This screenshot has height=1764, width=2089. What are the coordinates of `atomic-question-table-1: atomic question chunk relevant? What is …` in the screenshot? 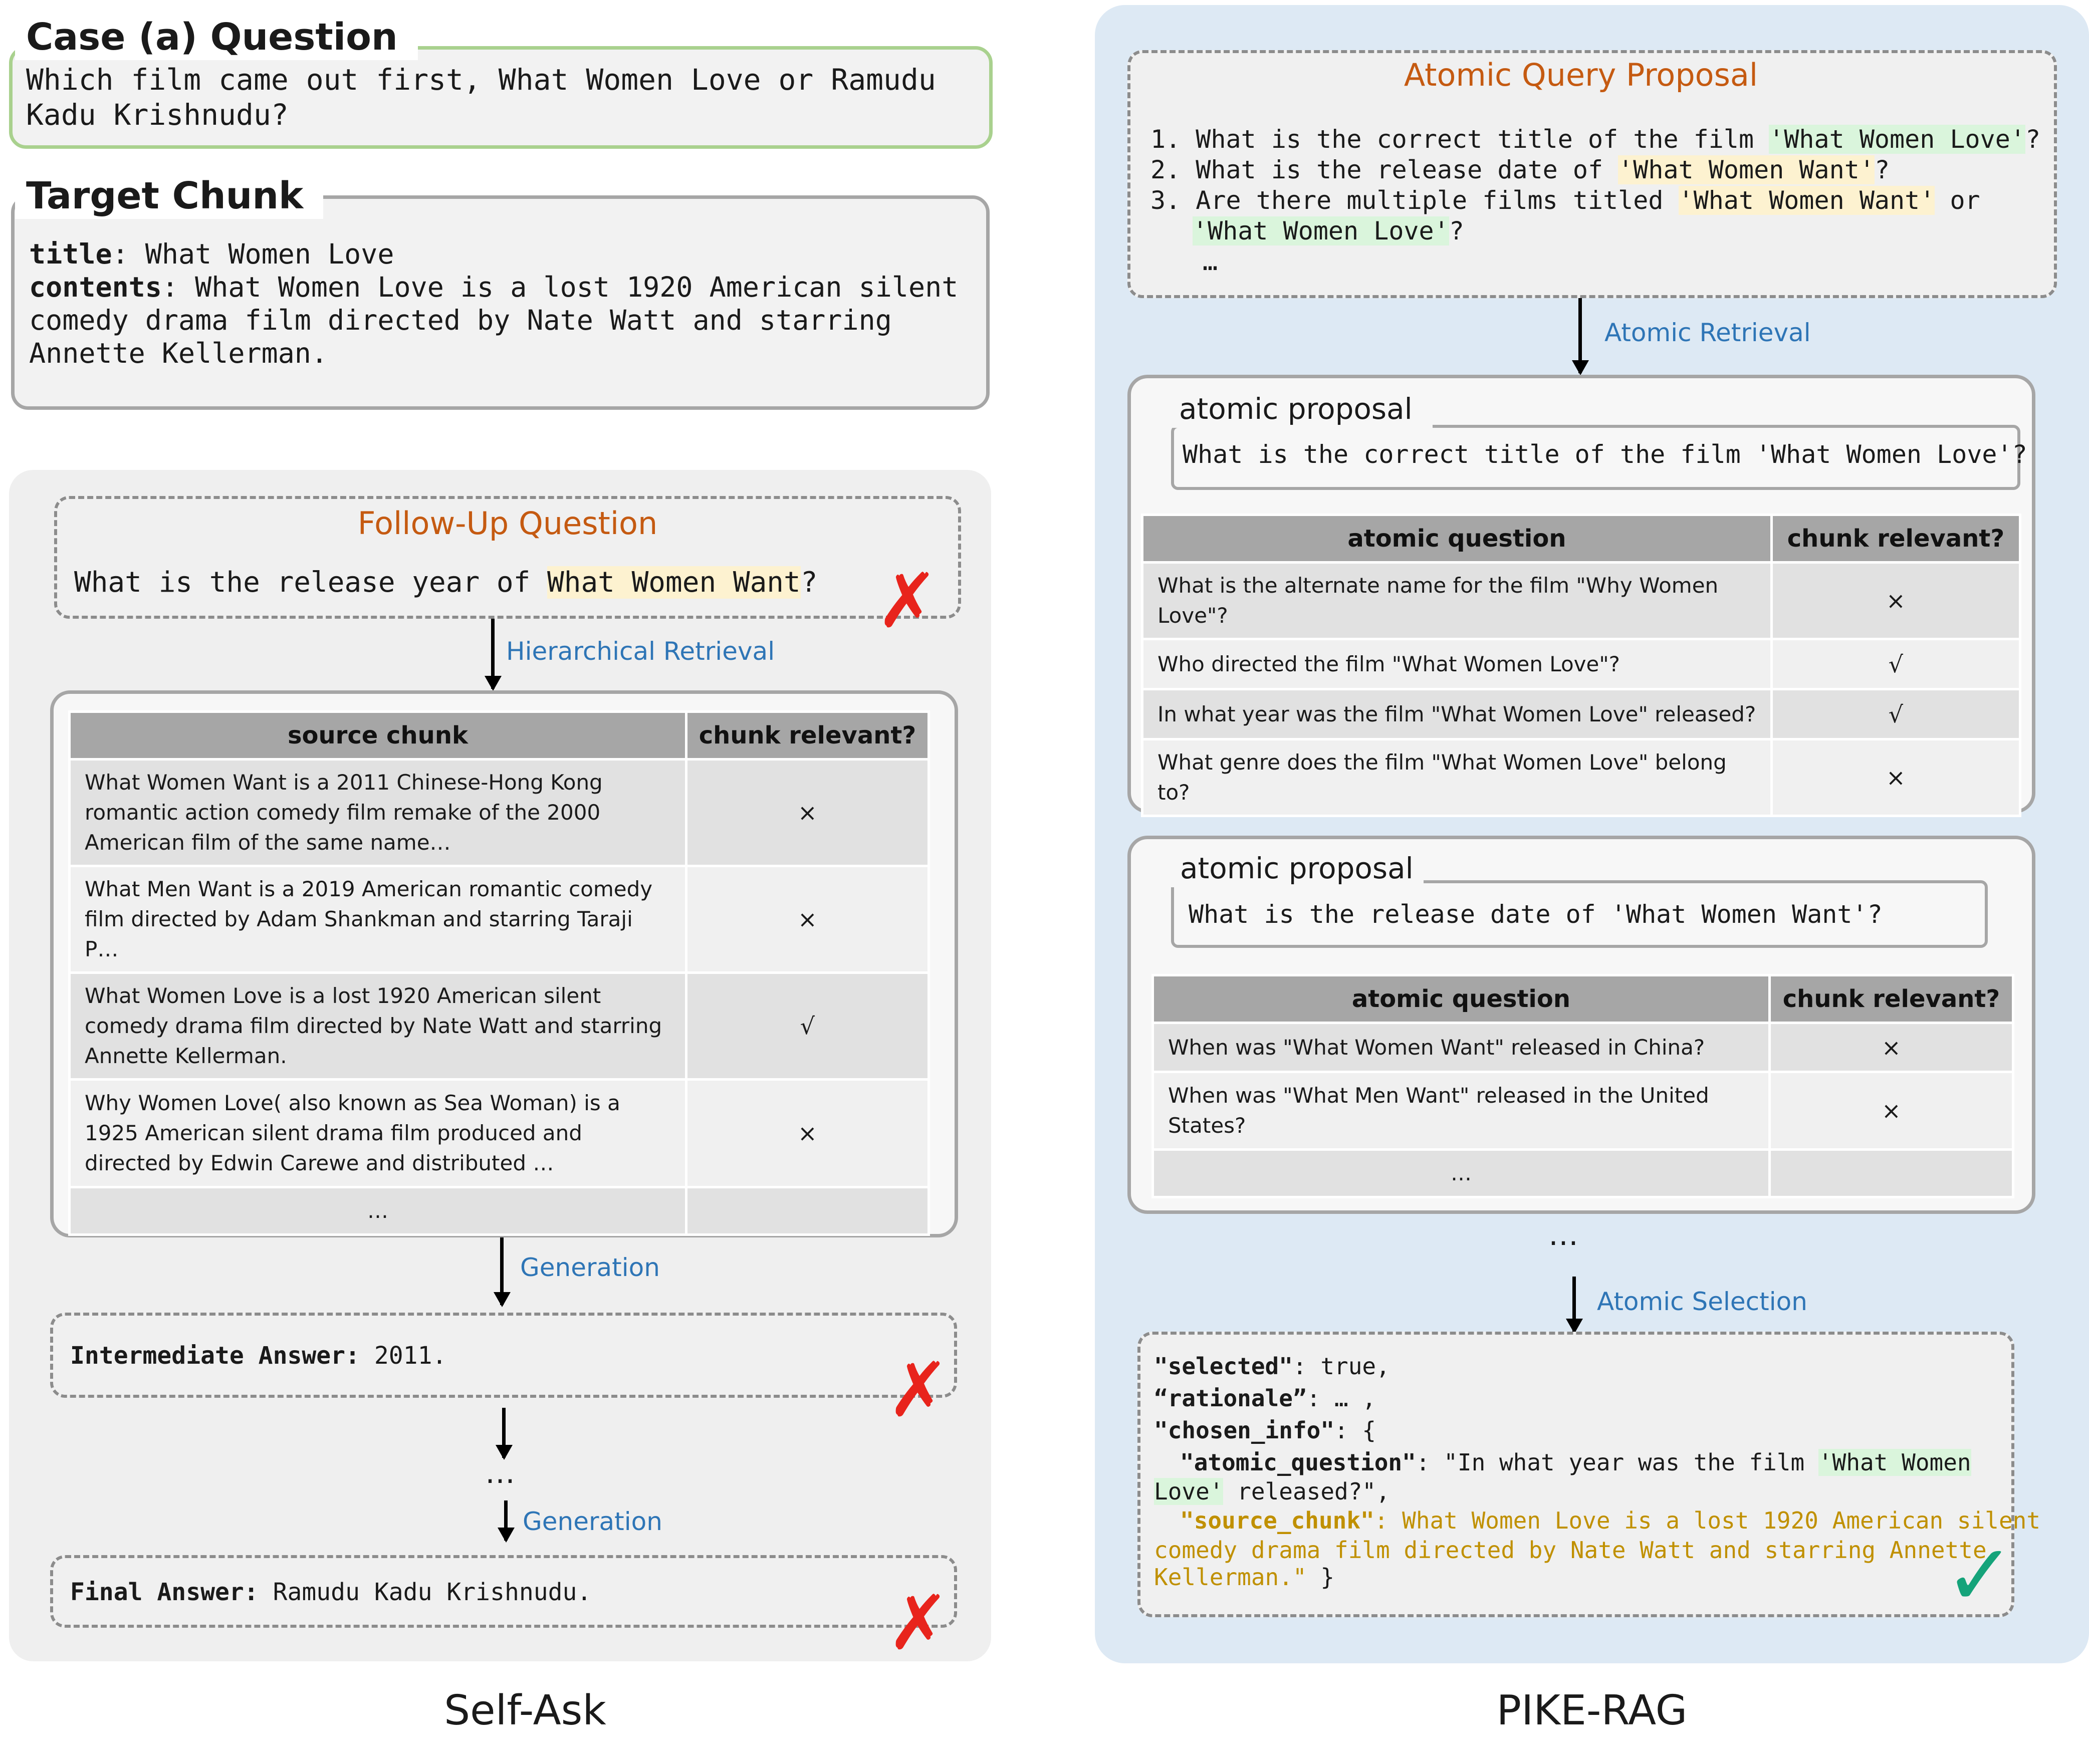 It's located at (1581, 665).